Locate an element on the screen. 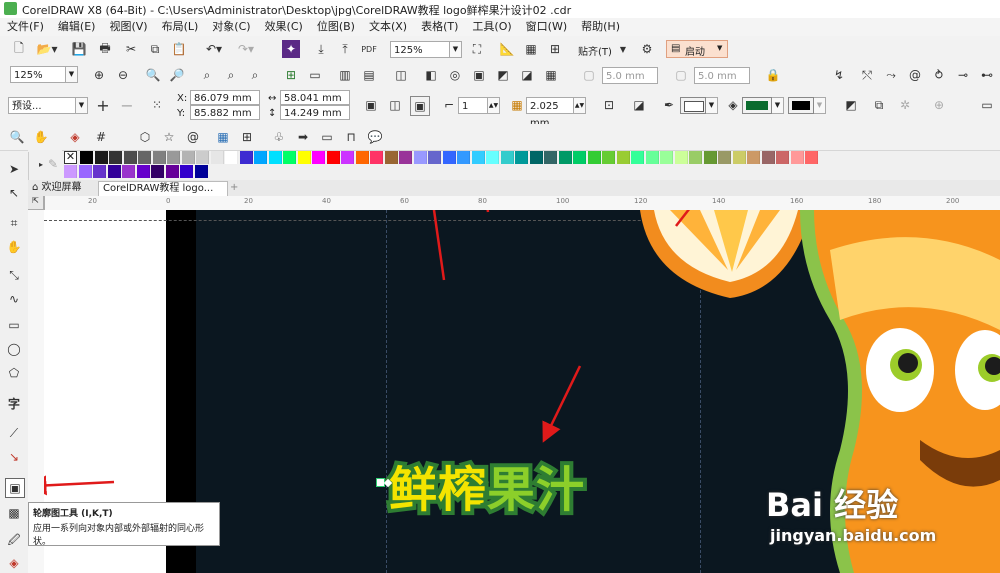 This screenshot has height=573, width=1000. pan-tool-icon: ✋ is located at coordinates (14, 247).